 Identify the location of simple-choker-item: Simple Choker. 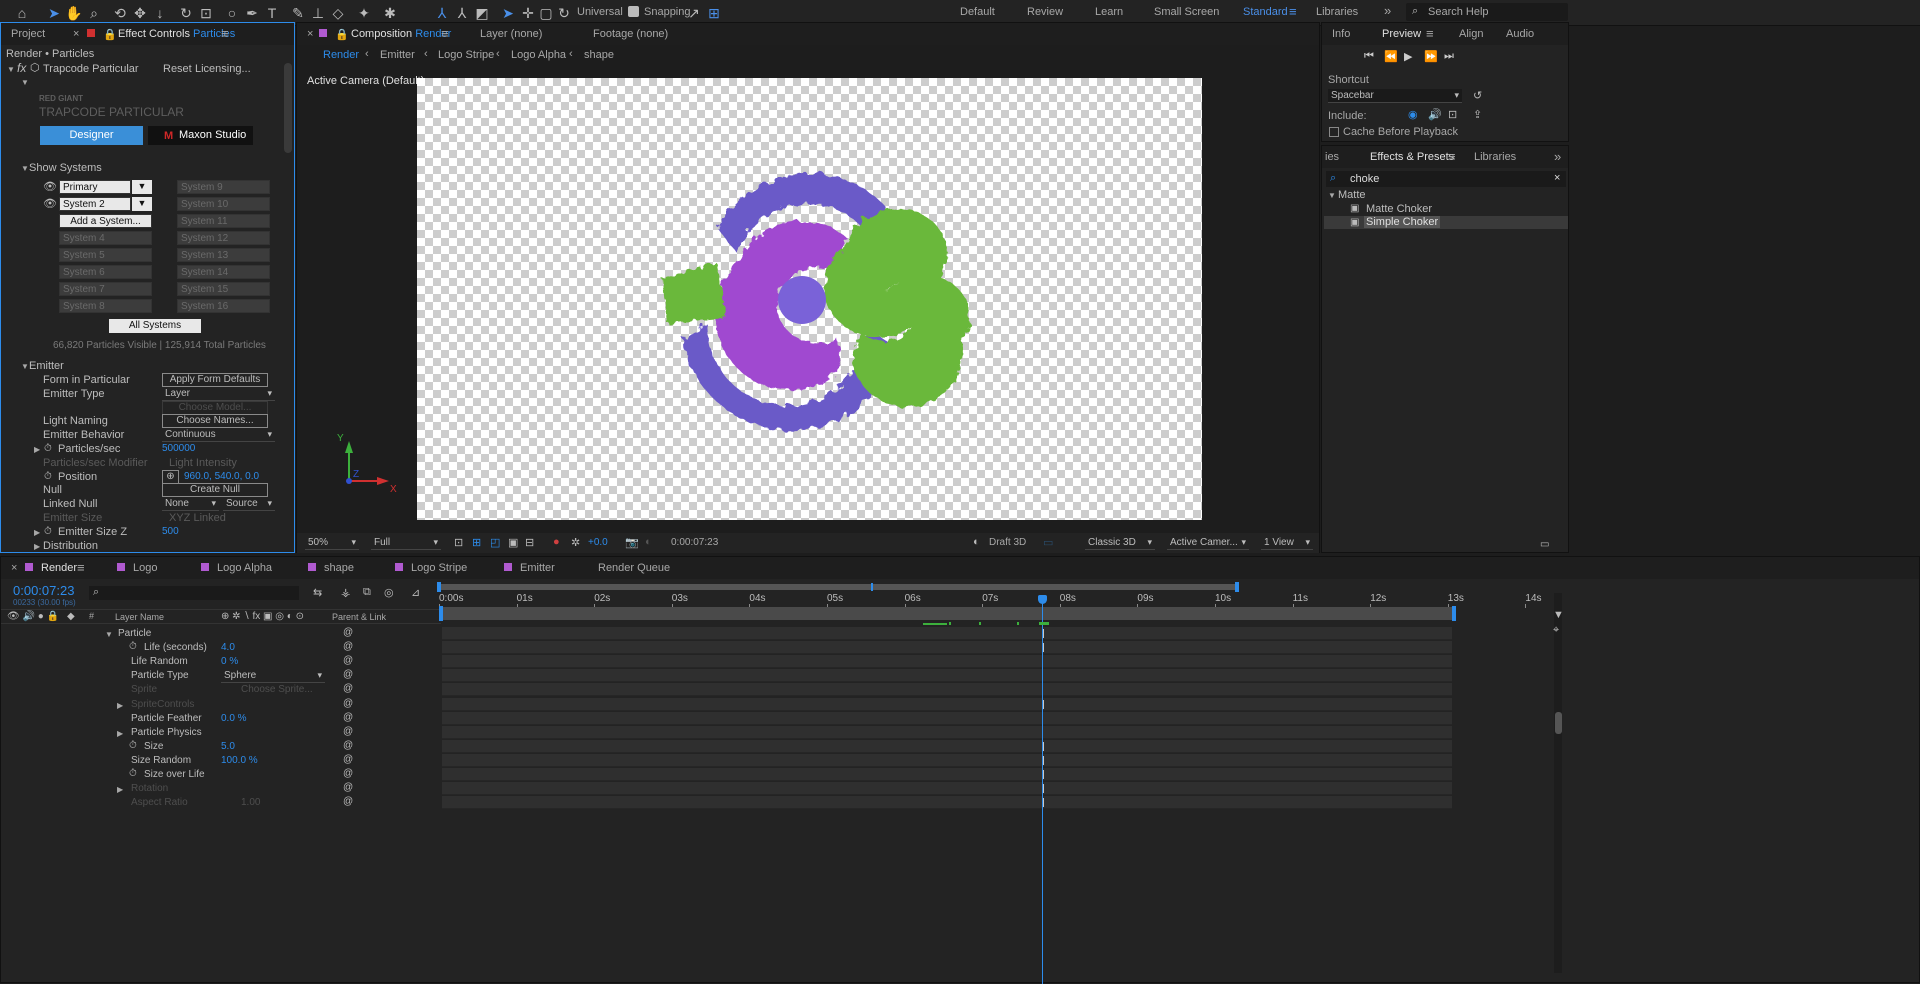
(1402, 222).